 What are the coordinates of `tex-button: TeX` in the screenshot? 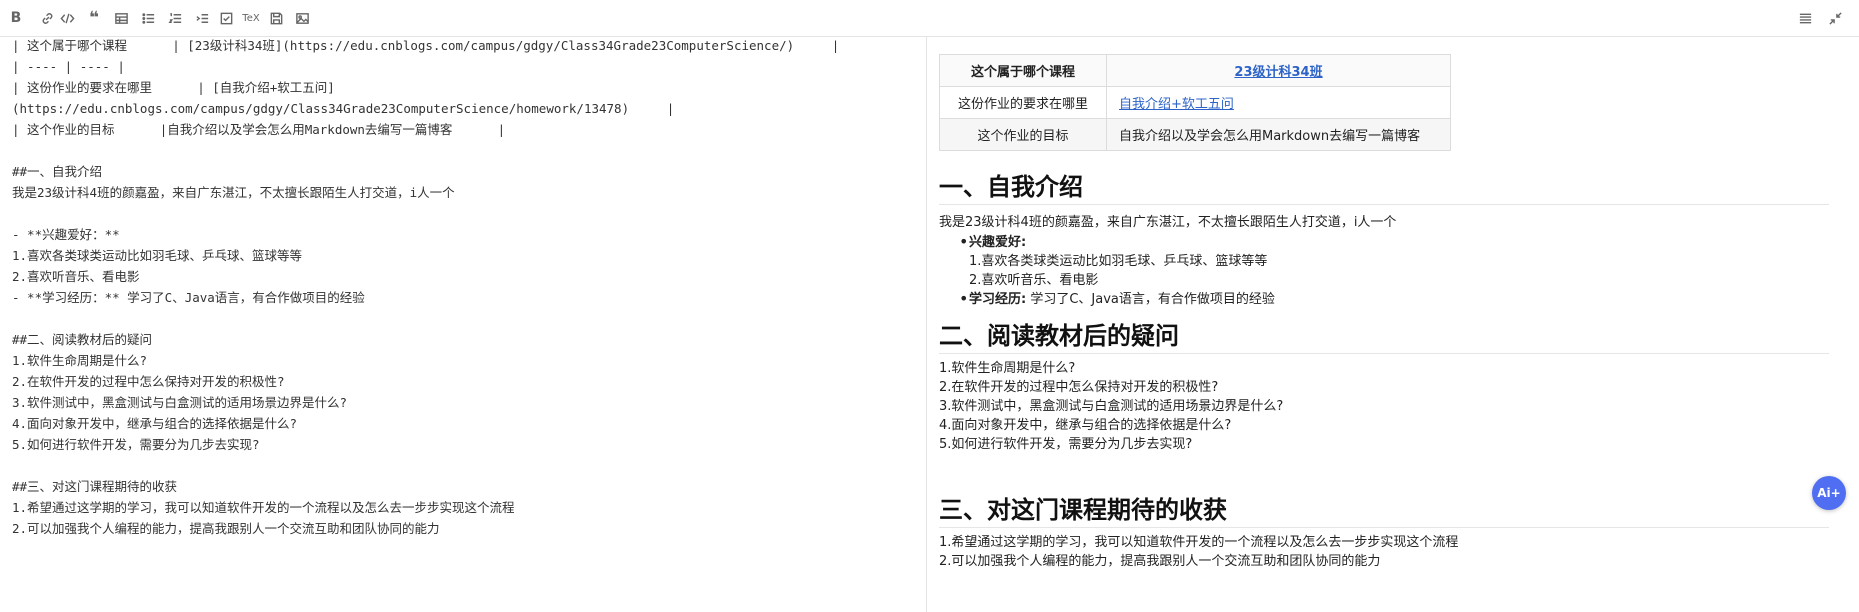 It's located at (251, 18).